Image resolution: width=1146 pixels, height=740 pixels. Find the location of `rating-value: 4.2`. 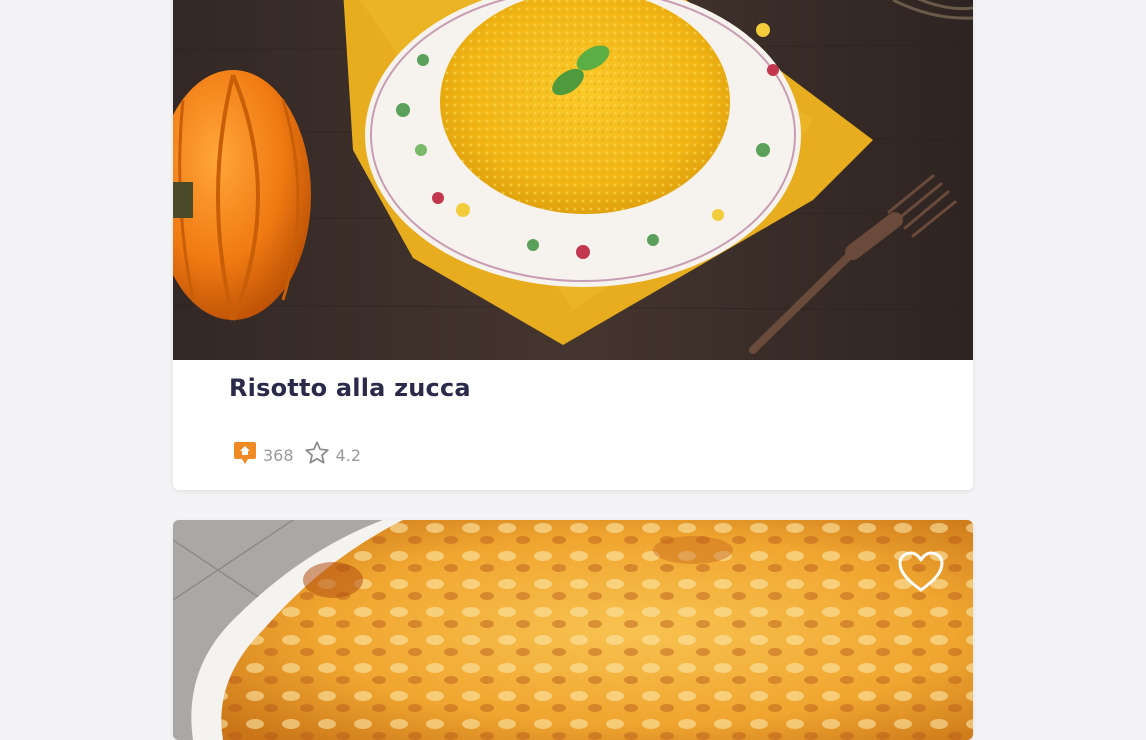

rating-value: 4.2 is located at coordinates (348, 455).